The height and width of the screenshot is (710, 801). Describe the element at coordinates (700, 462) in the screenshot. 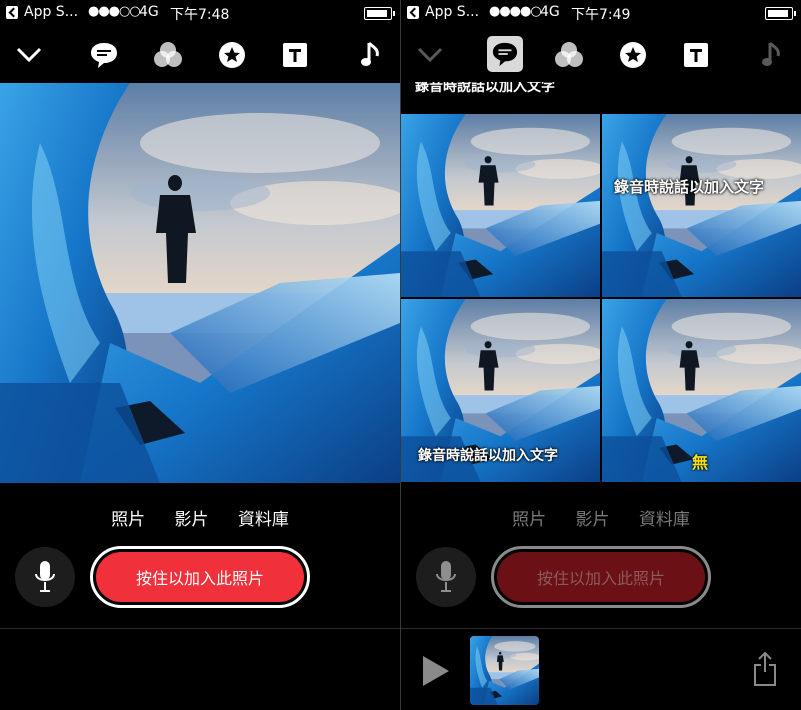

I see `caption-option-label: 無` at that location.